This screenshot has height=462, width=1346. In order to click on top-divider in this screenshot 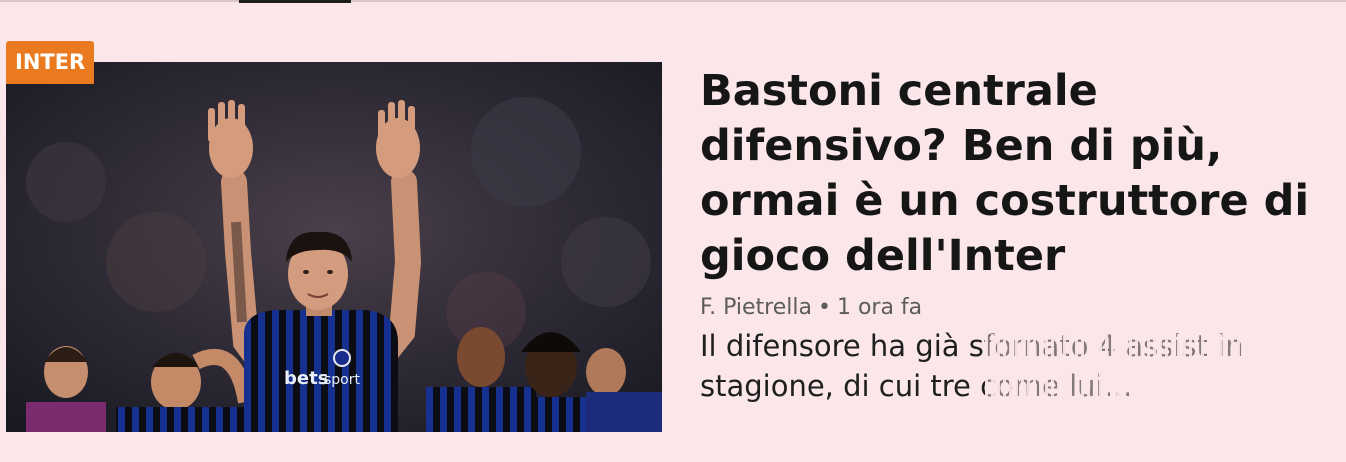, I will do `click(673, 1)`.